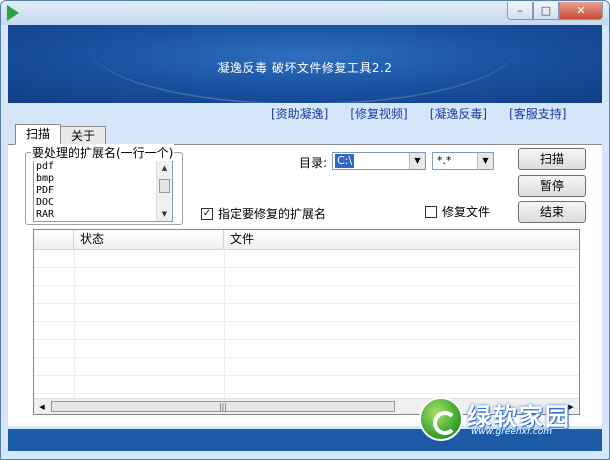 The height and width of the screenshot is (460, 610). Describe the element at coordinates (379, 161) in the screenshot. I see `directory-combo: C:\ ▼` at that location.